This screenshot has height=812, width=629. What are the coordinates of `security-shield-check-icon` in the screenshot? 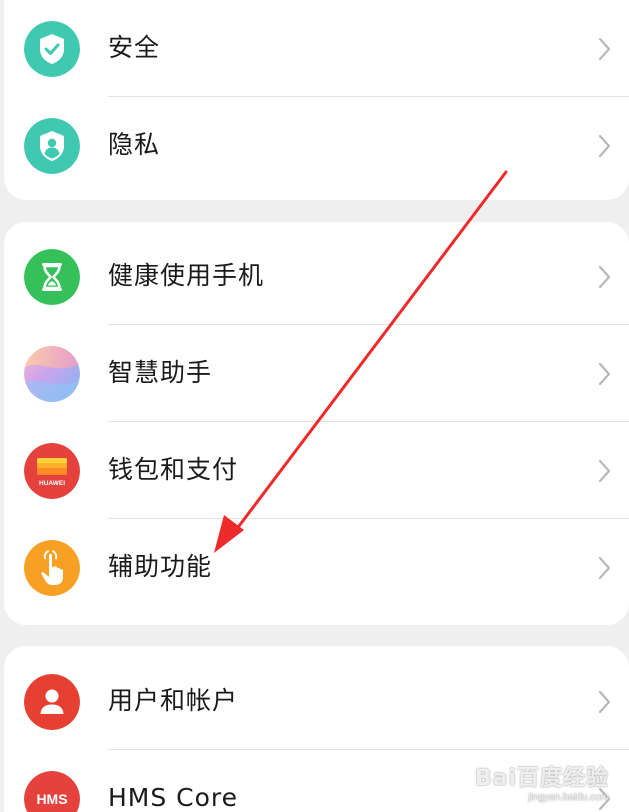 It's located at (52, 49).